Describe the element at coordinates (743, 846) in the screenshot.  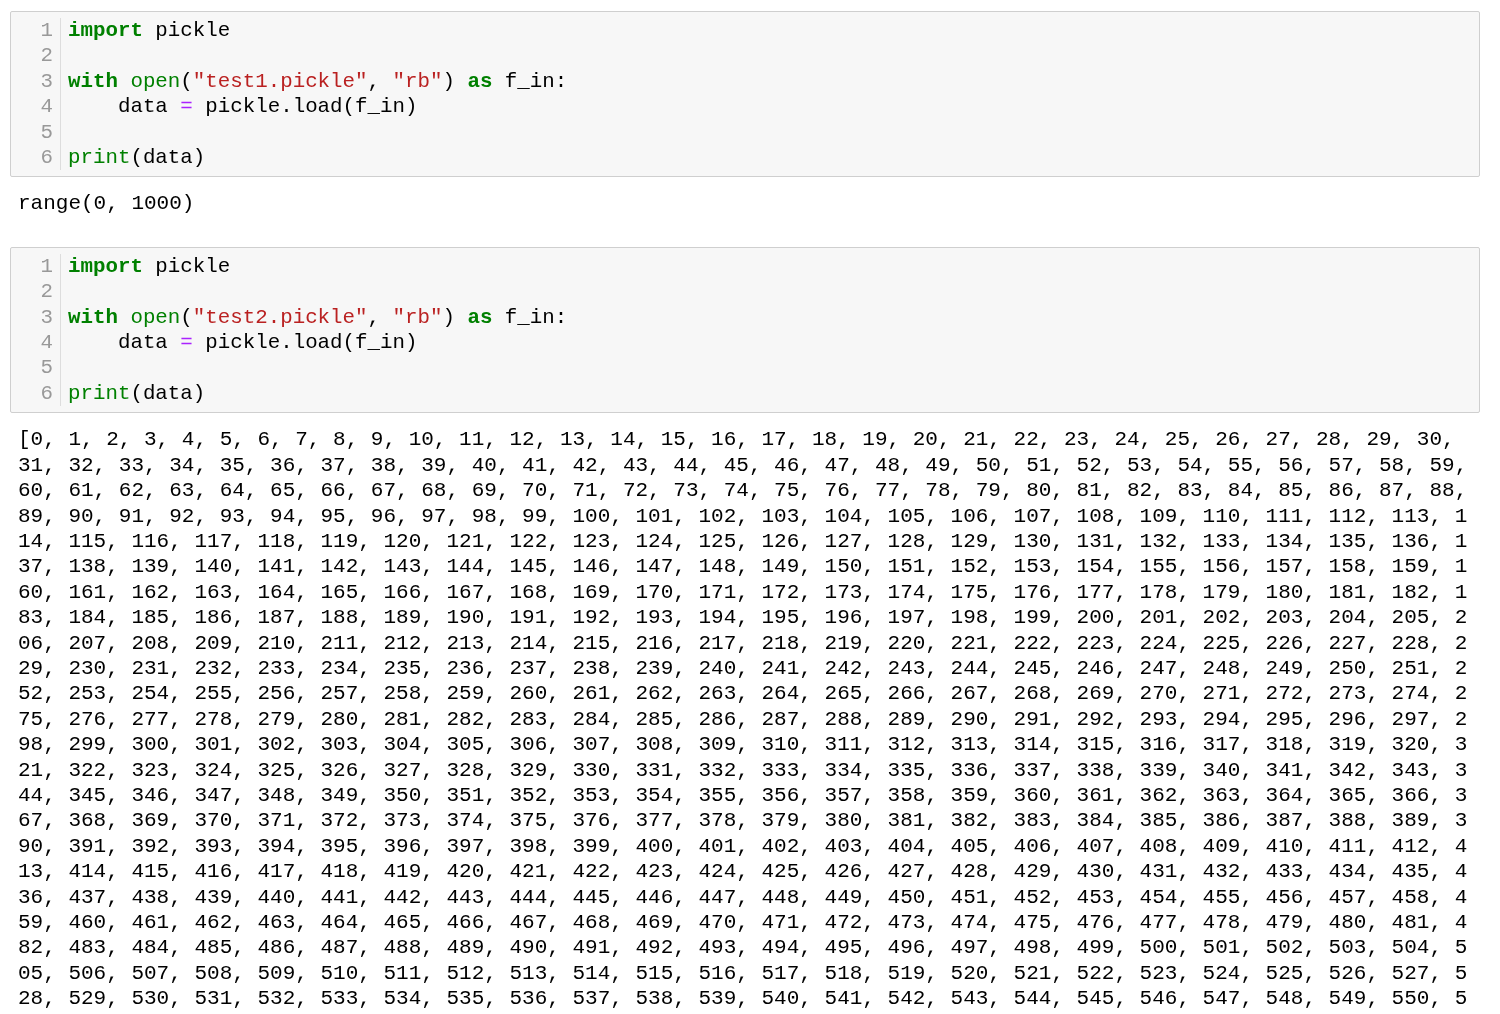
I see `output-line: 90, 391, 392, 393, 394, 395, 396, 397, 398, 399, 400, 401, 402, 403, 404, 405, 406, 407, 408, 409, 410, 411, 412, 4` at that location.